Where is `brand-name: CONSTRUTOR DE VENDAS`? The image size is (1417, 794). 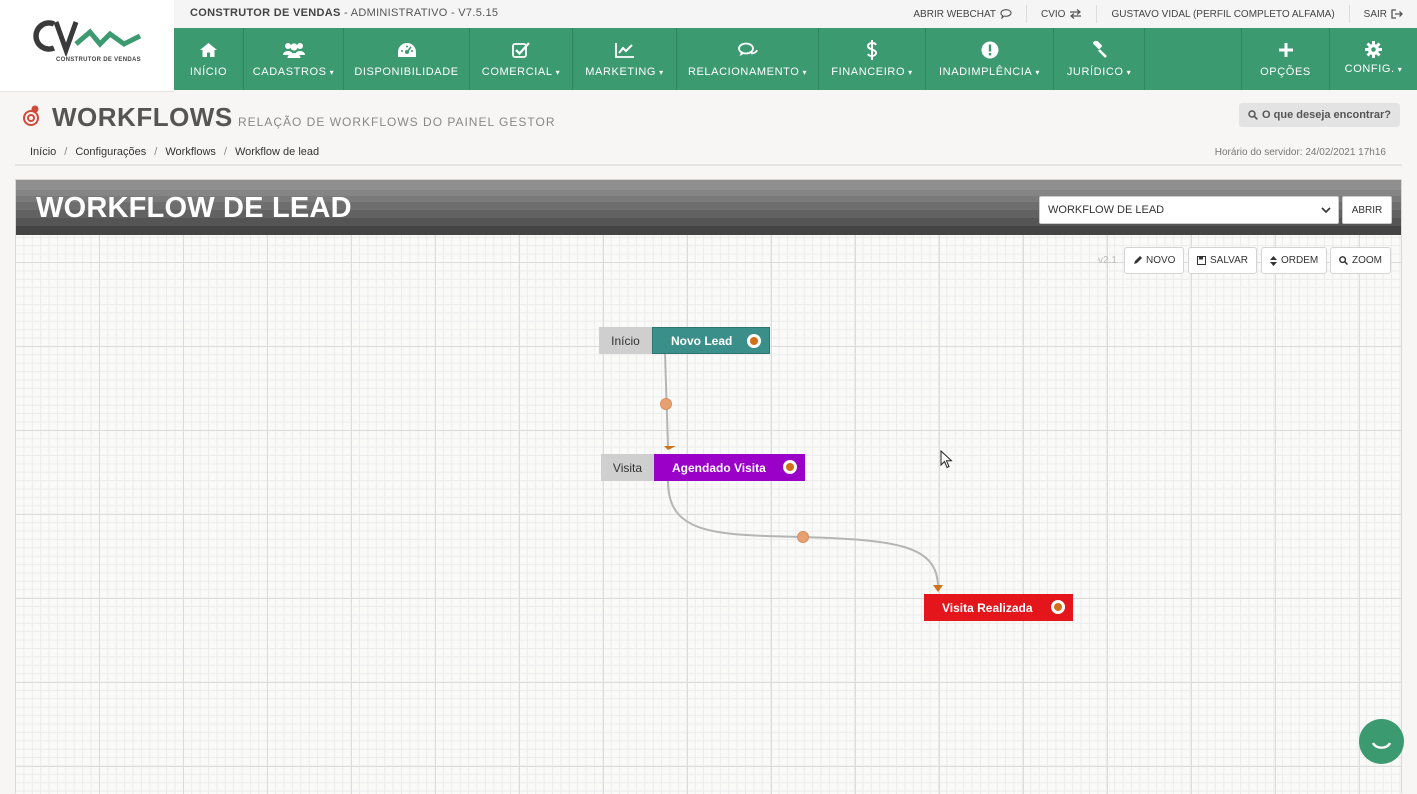
brand-name: CONSTRUTOR DE VENDAS is located at coordinates (265, 13).